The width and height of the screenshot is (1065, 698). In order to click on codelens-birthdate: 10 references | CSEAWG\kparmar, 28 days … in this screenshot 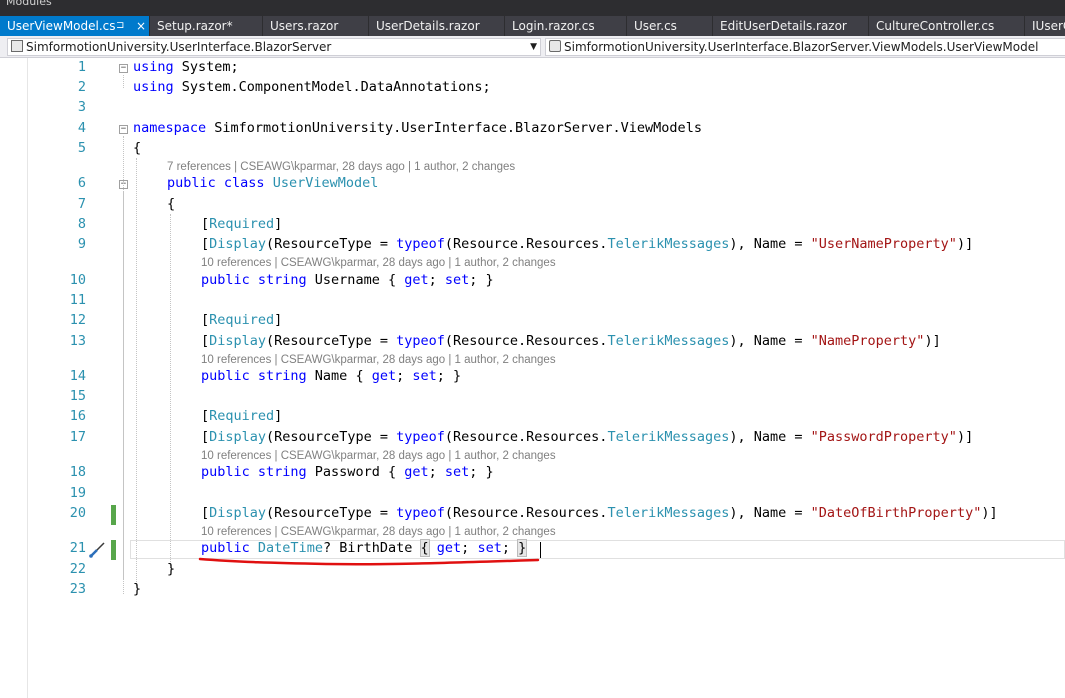, I will do `click(378, 532)`.